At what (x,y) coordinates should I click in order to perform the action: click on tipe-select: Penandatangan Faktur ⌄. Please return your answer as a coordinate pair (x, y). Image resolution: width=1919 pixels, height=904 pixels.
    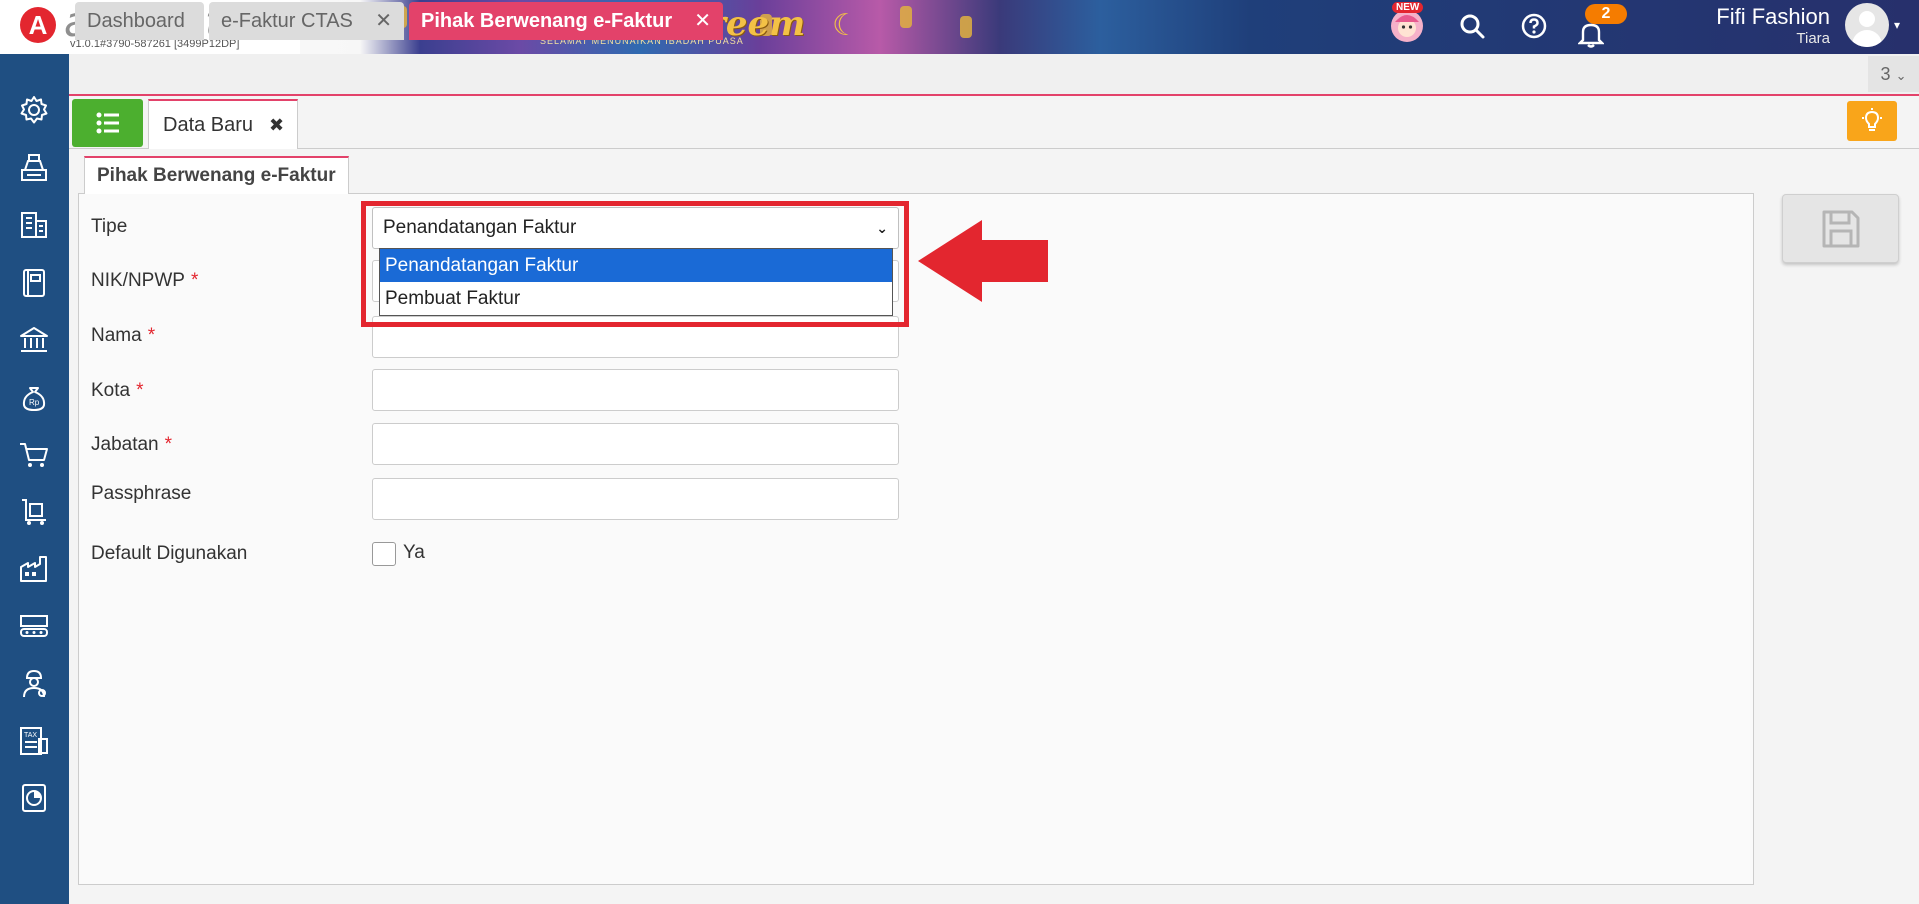
    Looking at the image, I should click on (635, 228).